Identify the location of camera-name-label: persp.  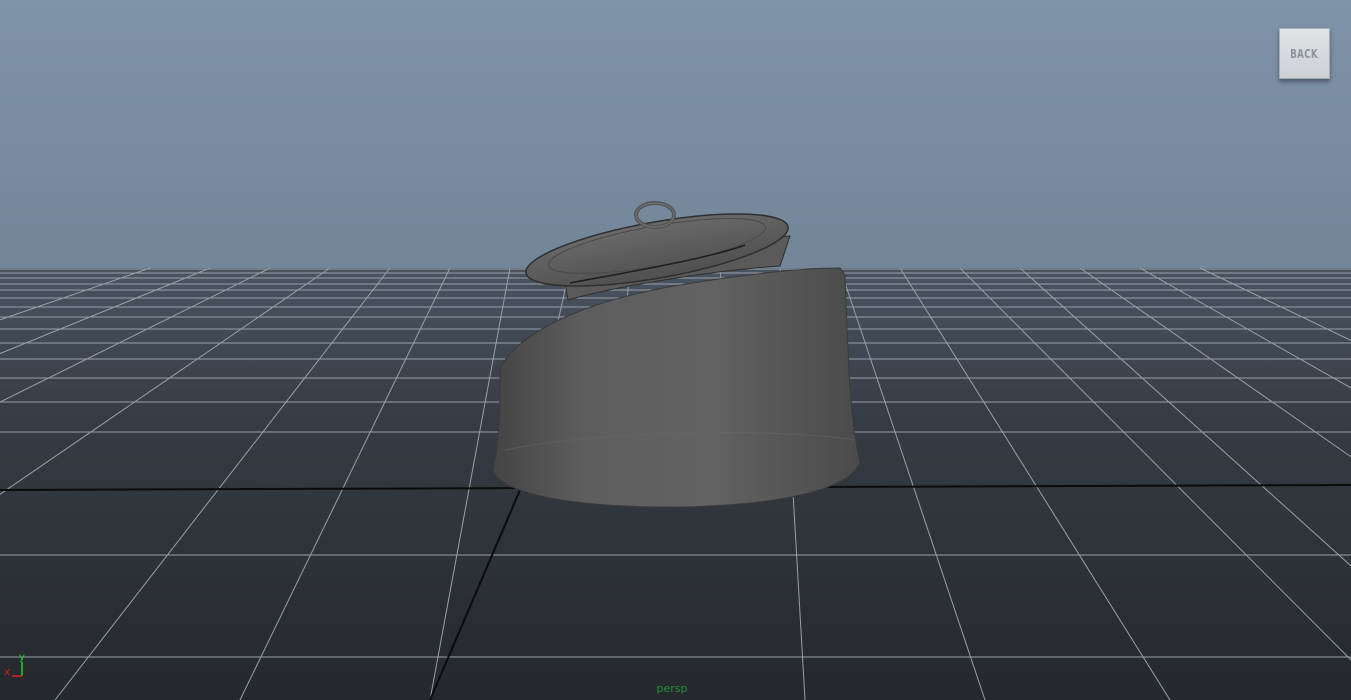
(672, 688).